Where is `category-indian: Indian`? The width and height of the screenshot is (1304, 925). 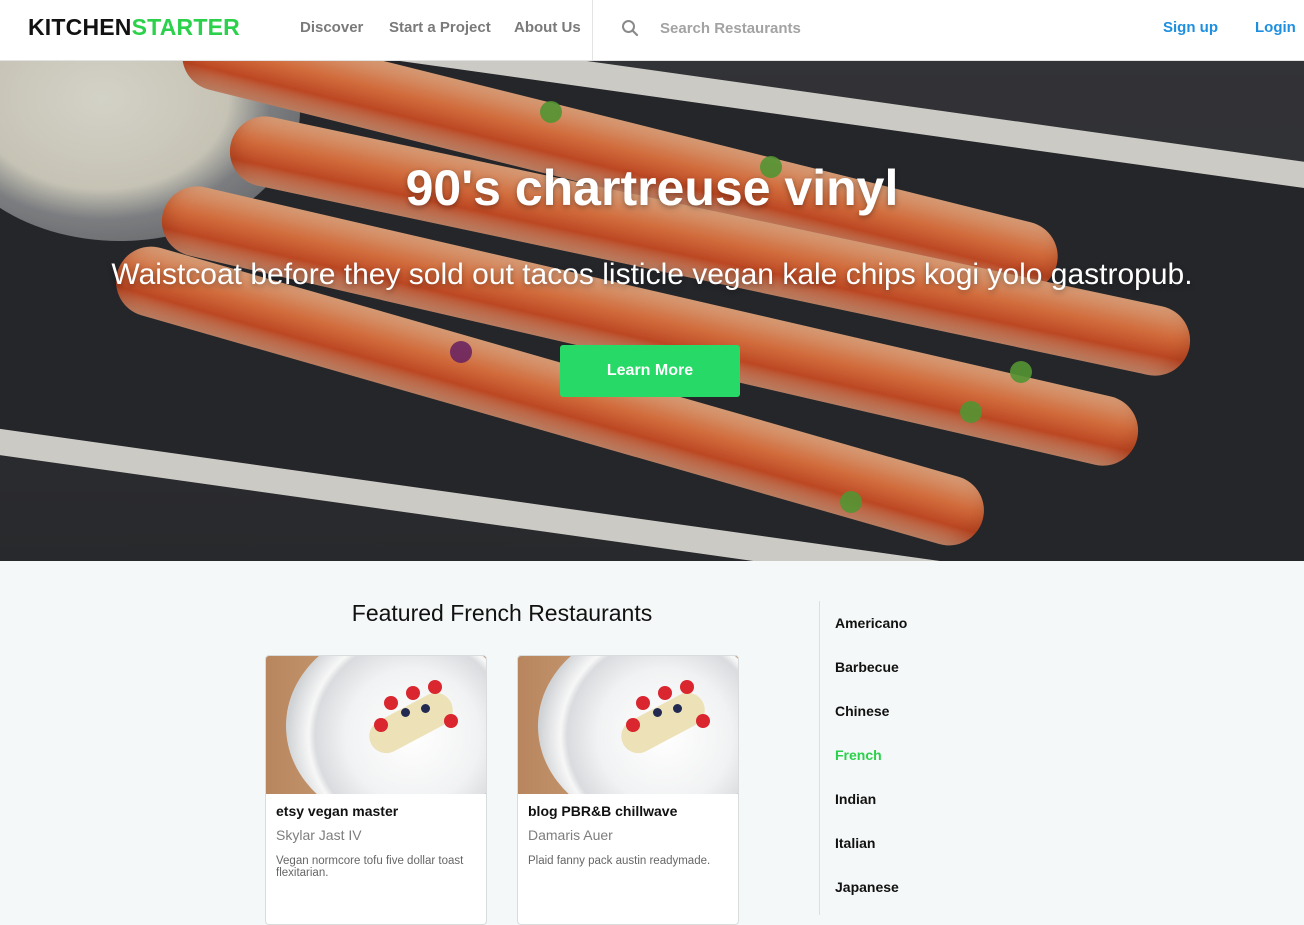
category-indian: Indian is located at coordinates (855, 799).